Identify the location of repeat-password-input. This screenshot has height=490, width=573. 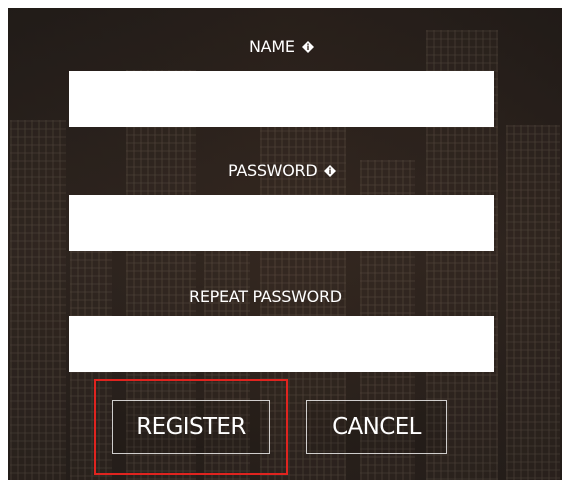
(281, 344).